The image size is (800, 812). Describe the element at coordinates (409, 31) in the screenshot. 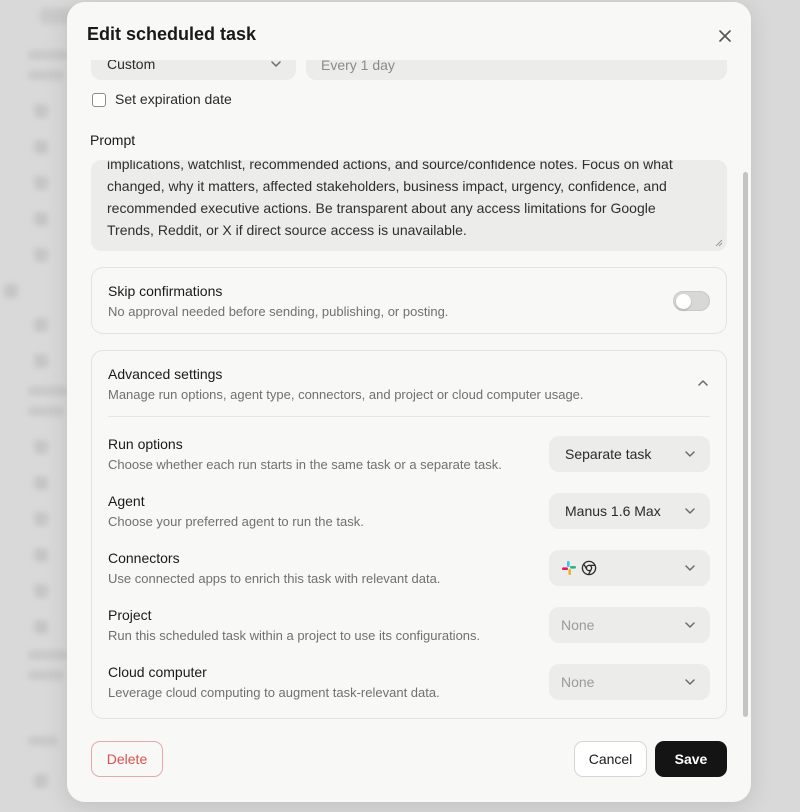

I see `modal-header: Edit scheduled task` at that location.